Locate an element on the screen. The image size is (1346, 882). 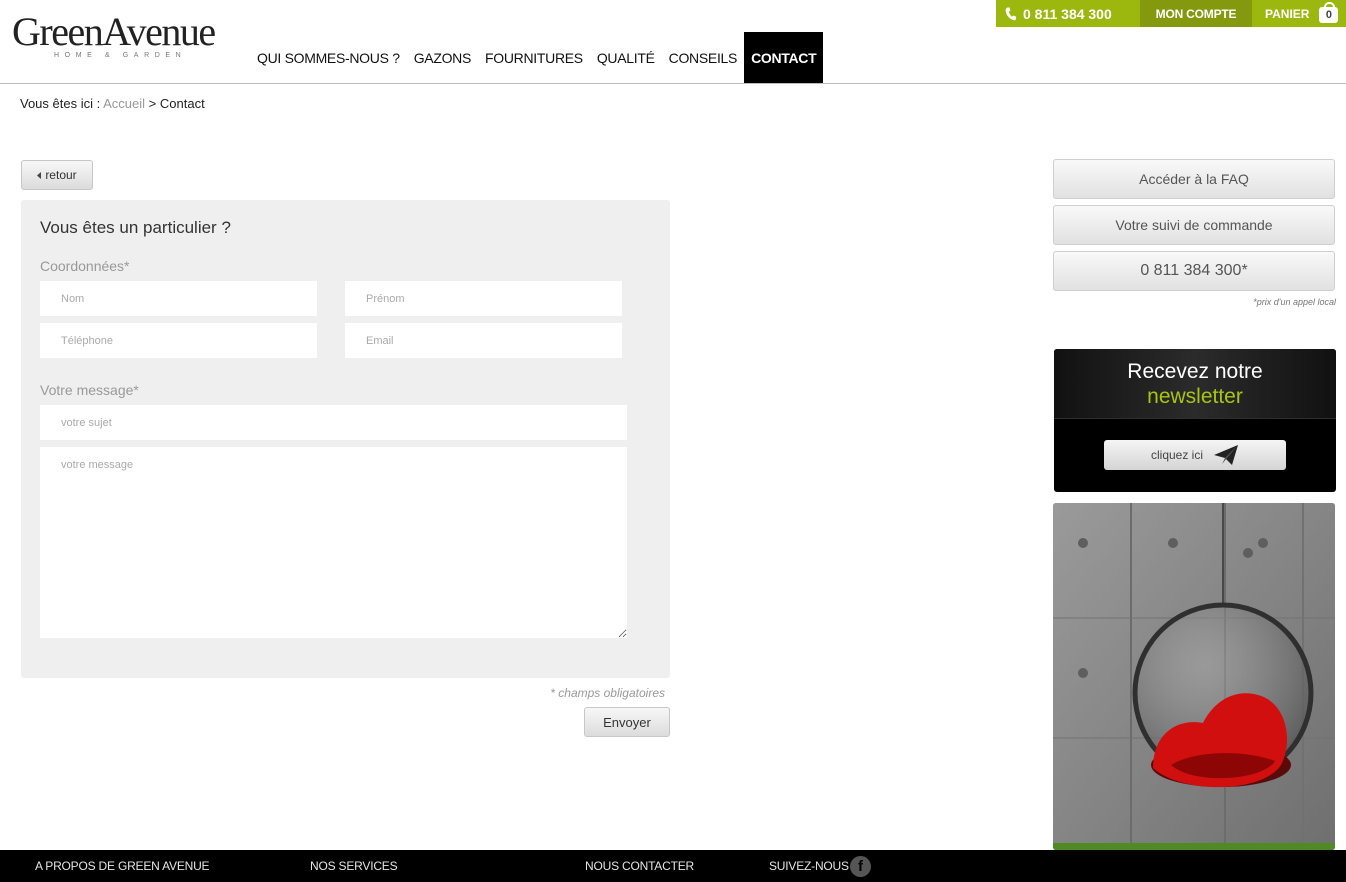
breadcrumb-prefix: Vous êtes ici : is located at coordinates (60, 103).